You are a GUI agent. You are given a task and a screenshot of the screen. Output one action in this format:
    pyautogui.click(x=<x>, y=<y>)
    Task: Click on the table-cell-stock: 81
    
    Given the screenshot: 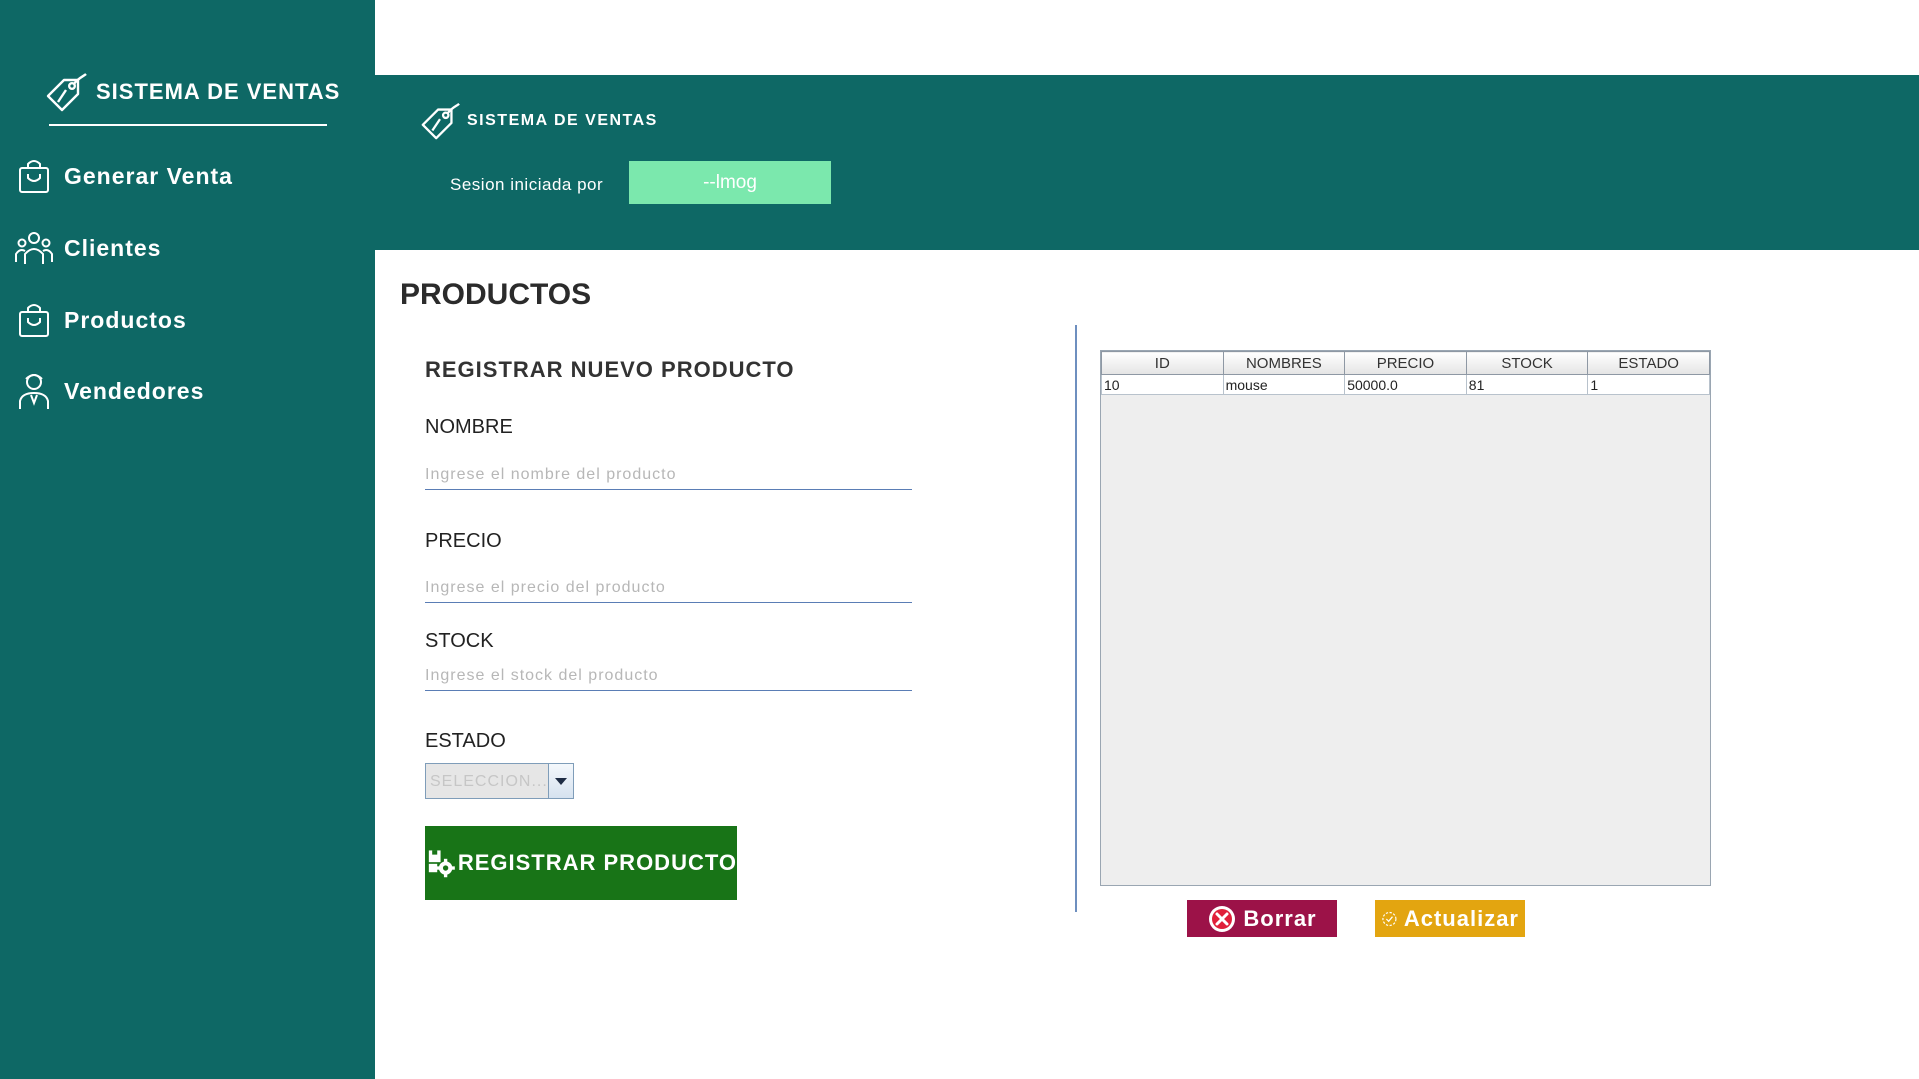 What is the action you would take?
    pyautogui.click(x=1527, y=384)
    